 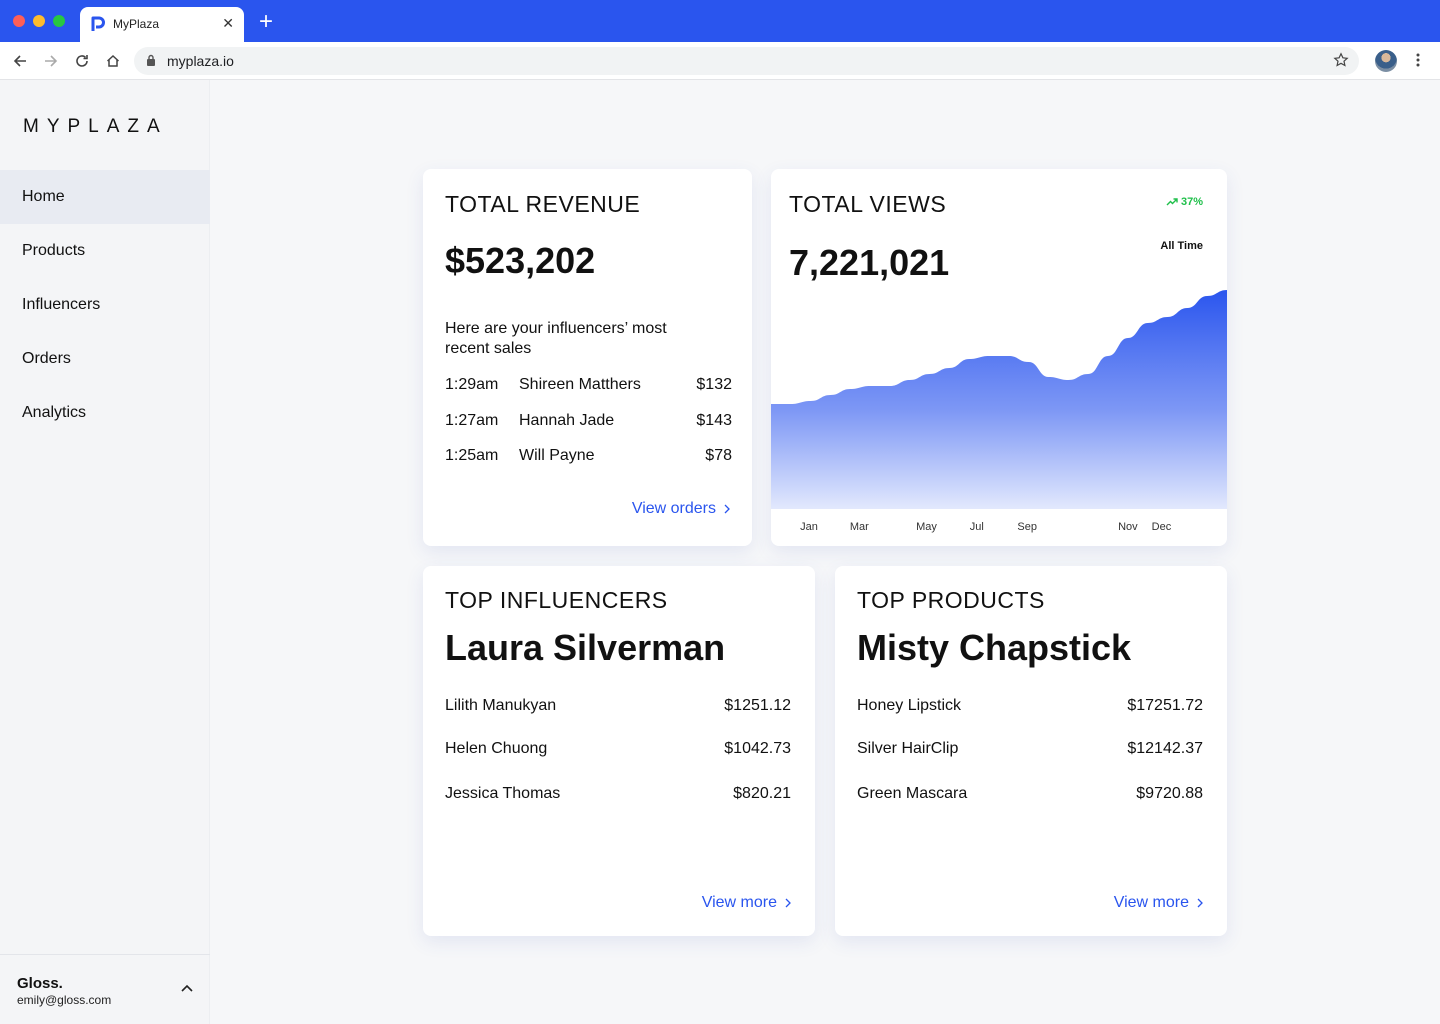 What do you see at coordinates (926, 527) in the screenshot?
I see `x-axis-tick-label: May` at bounding box center [926, 527].